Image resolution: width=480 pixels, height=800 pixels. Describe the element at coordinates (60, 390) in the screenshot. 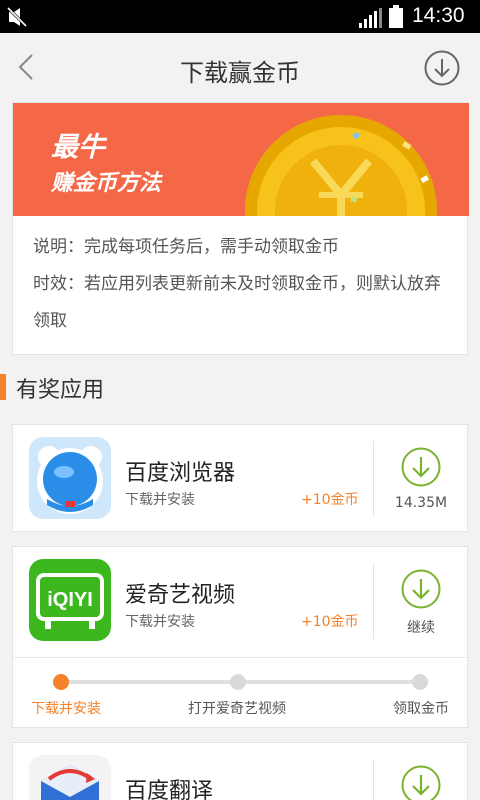

I see `section-title: 有奖应用` at that location.